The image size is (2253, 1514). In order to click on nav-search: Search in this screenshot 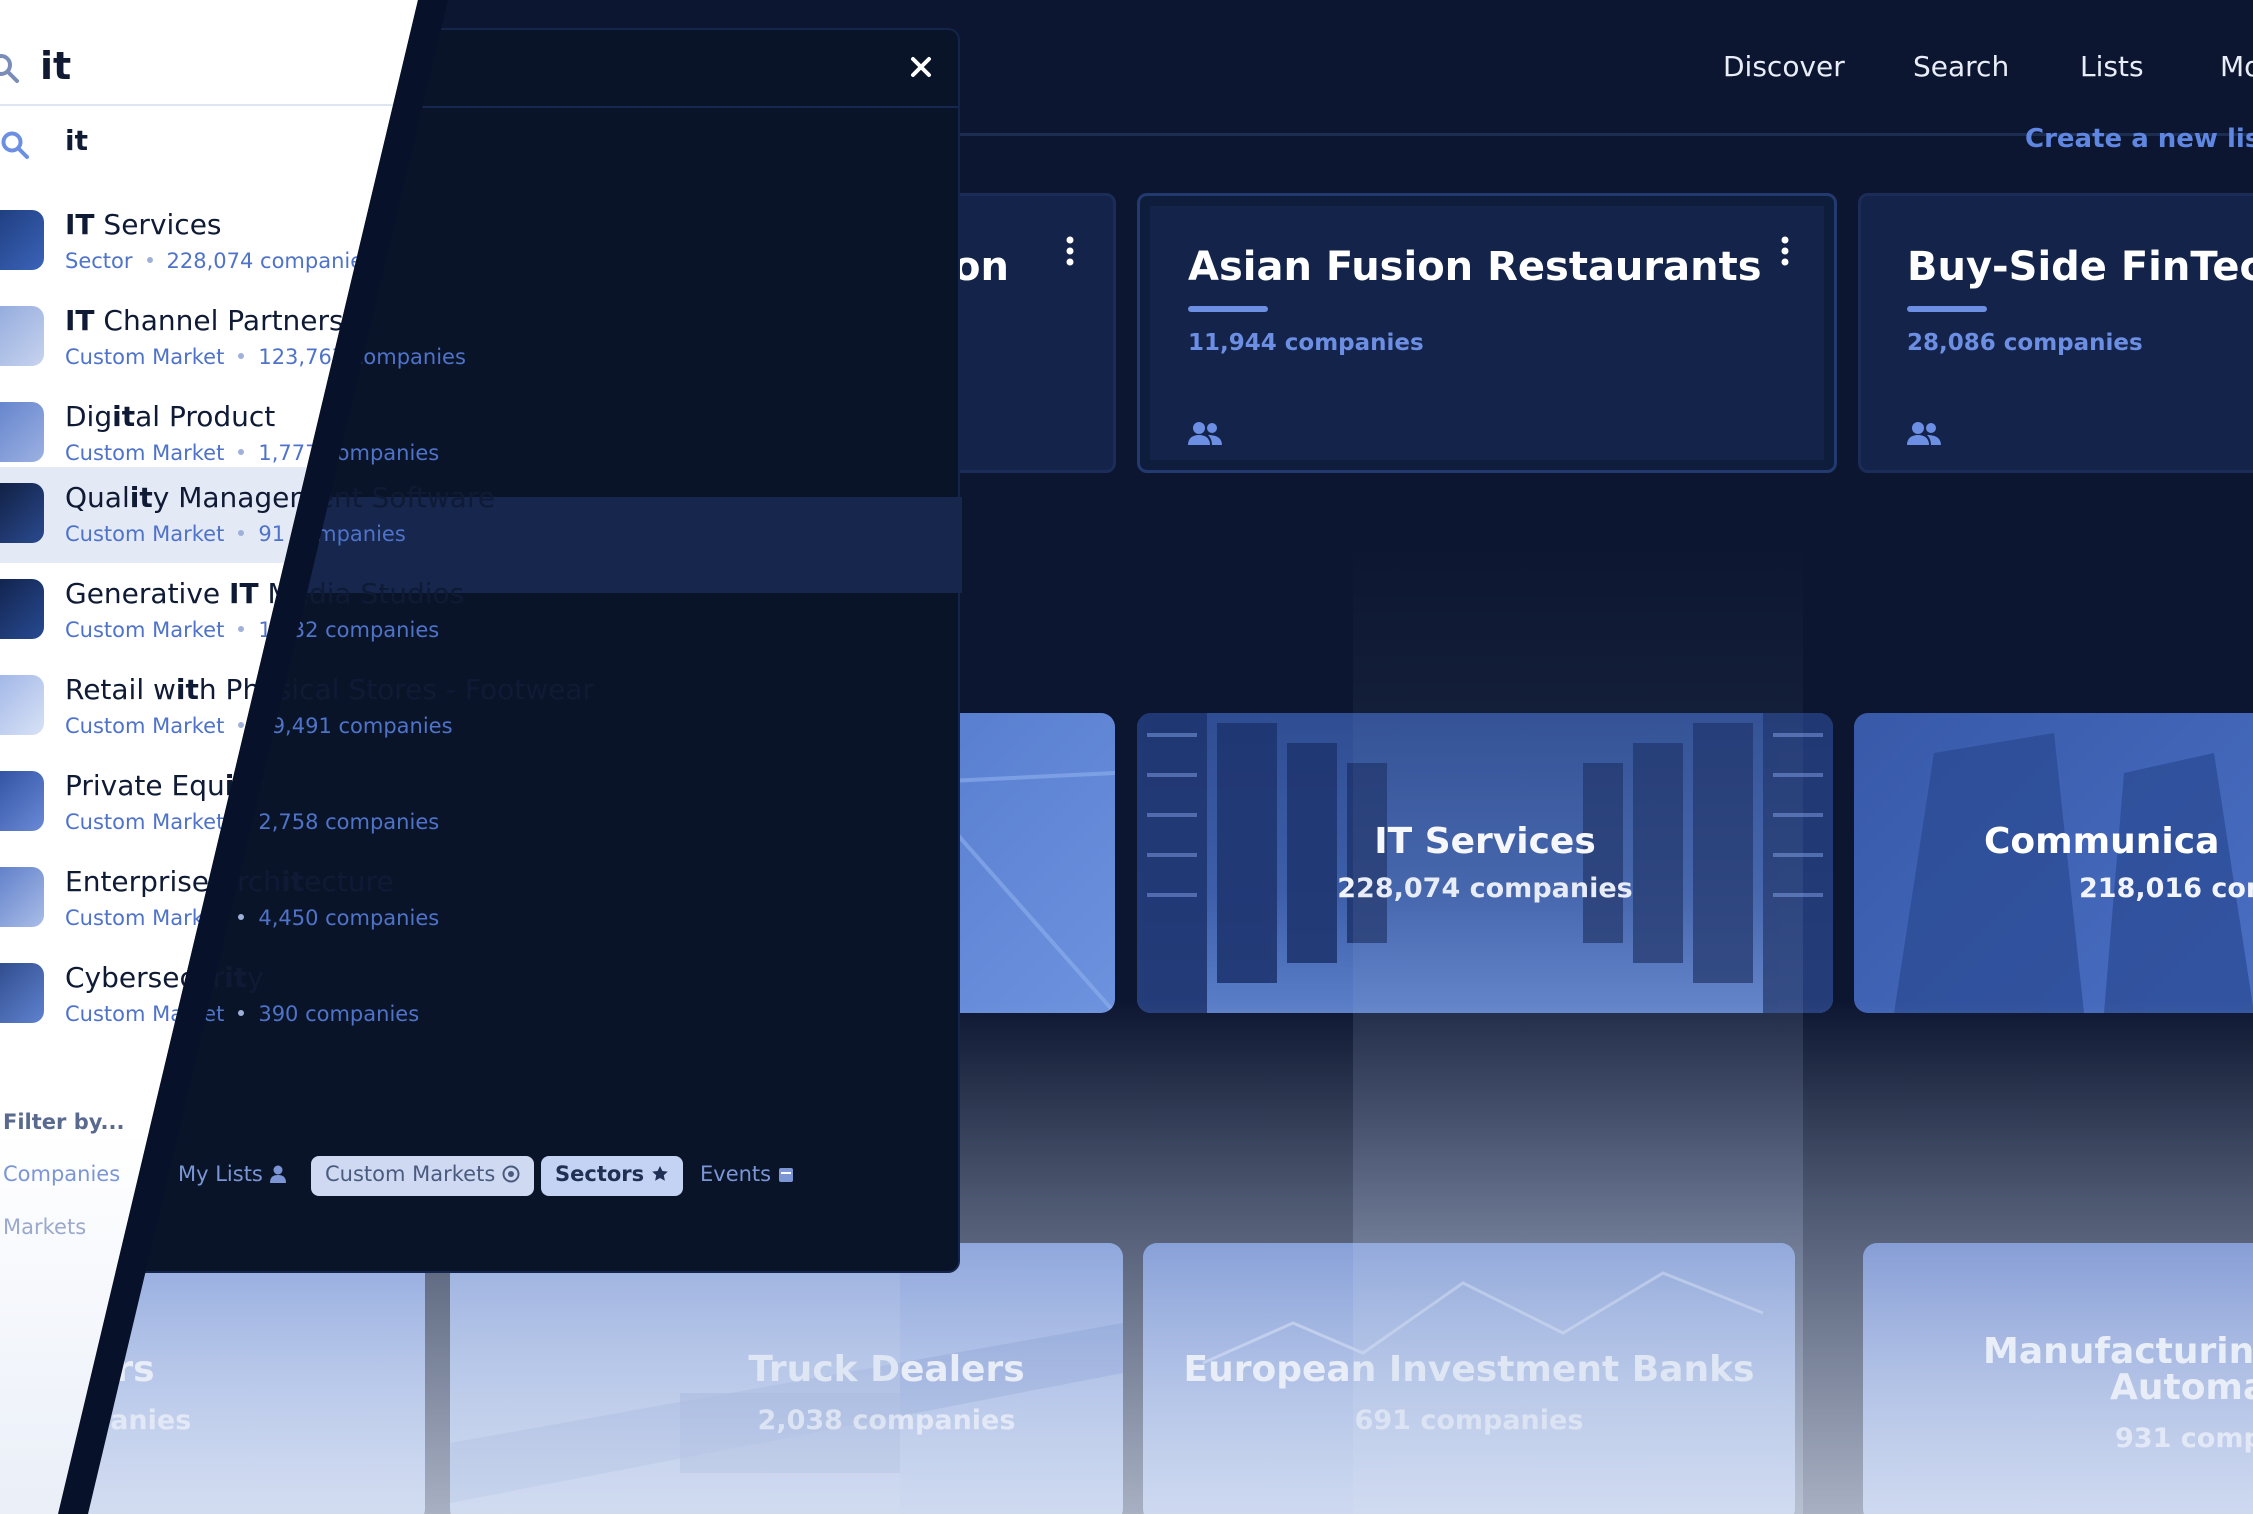, I will do `click(1961, 66)`.